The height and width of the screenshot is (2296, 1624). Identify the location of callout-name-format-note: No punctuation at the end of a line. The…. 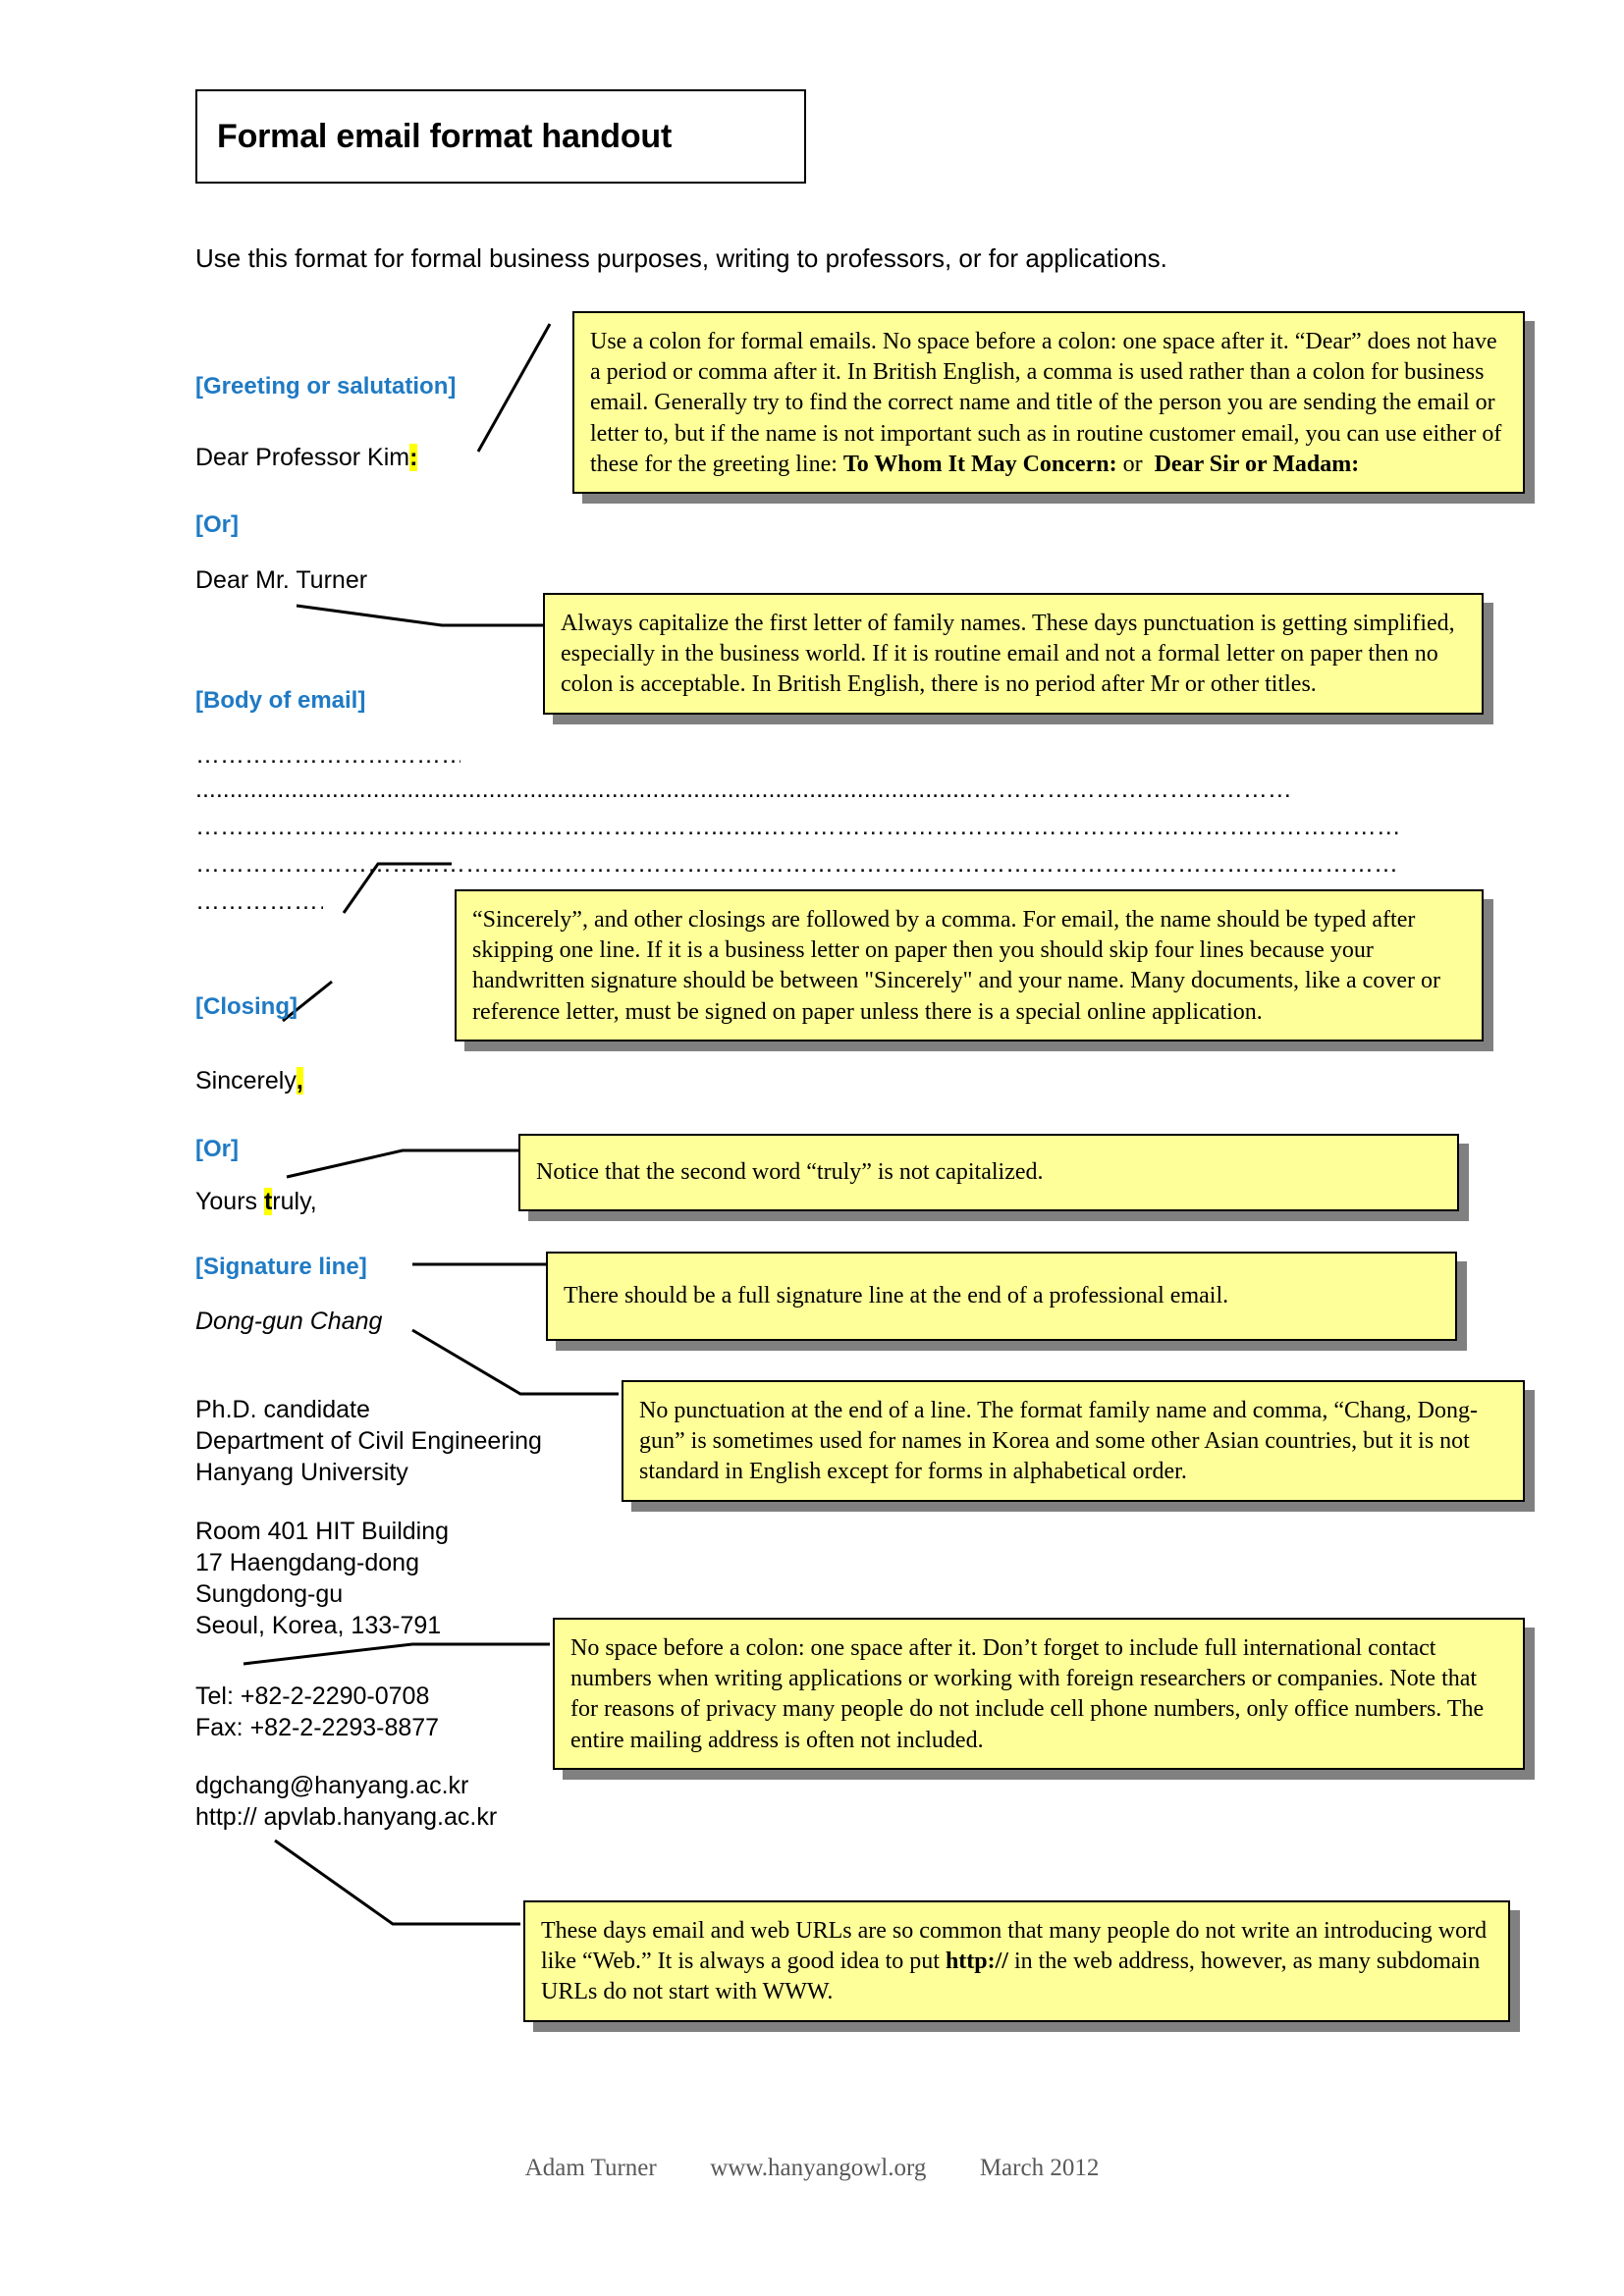
(1073, 1441).